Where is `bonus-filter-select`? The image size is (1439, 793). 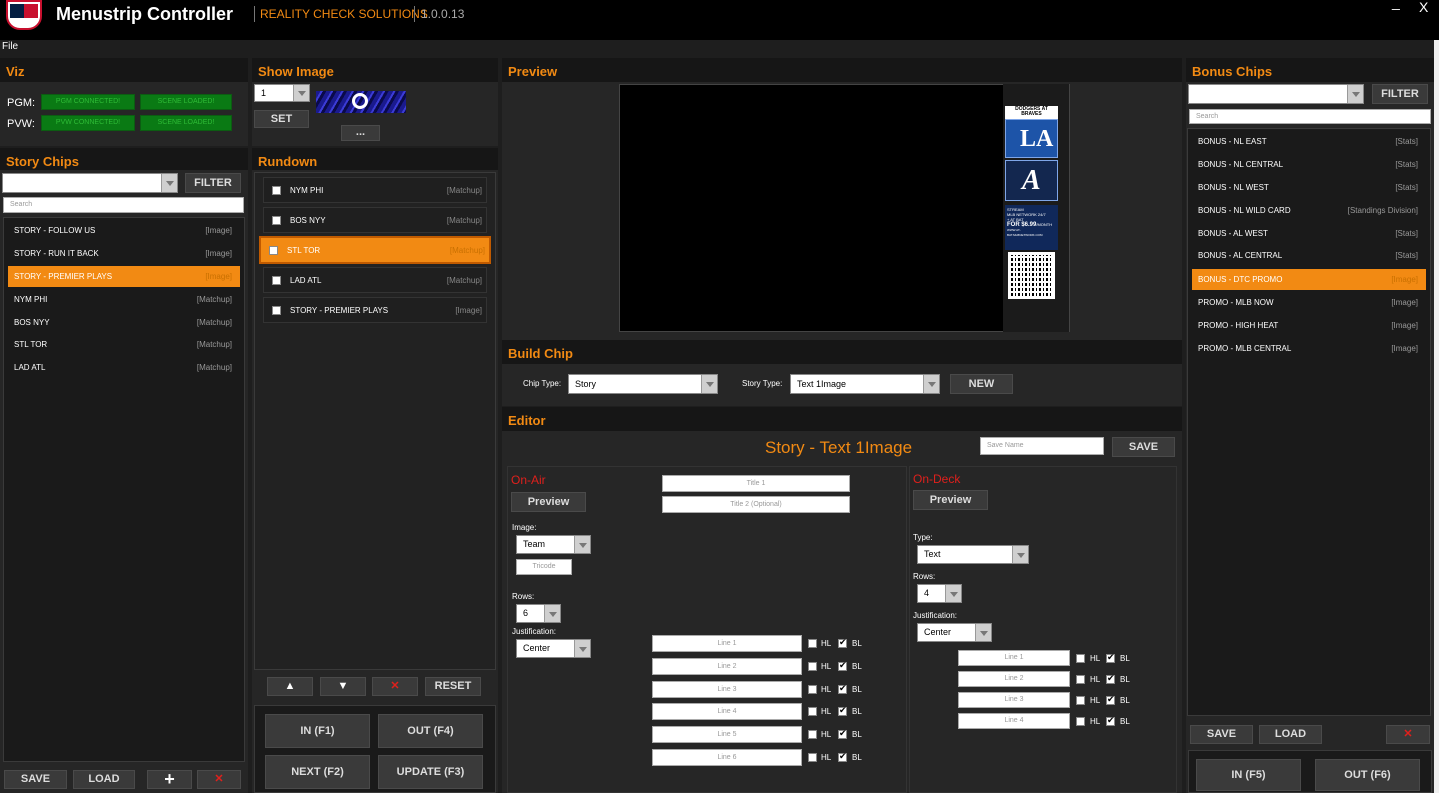
bonus-filter-select is located at coordinates (1276, 94).